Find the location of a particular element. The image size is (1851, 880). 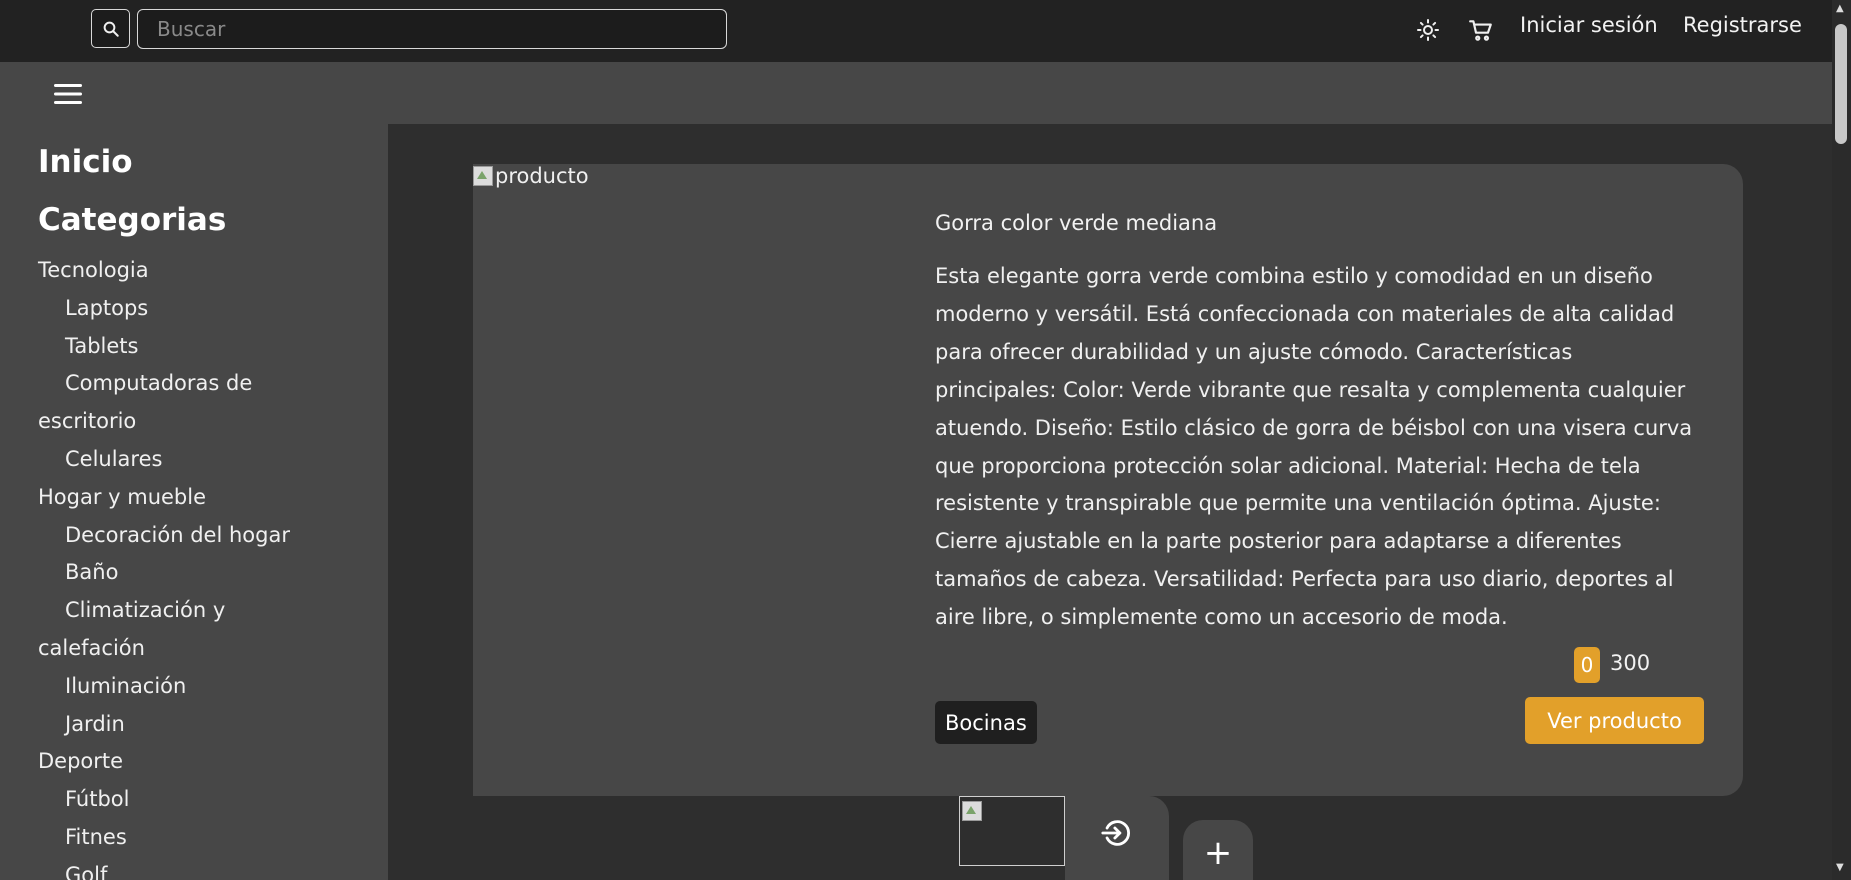

category-tag: Bocinas is located at coordinates (986, 722).